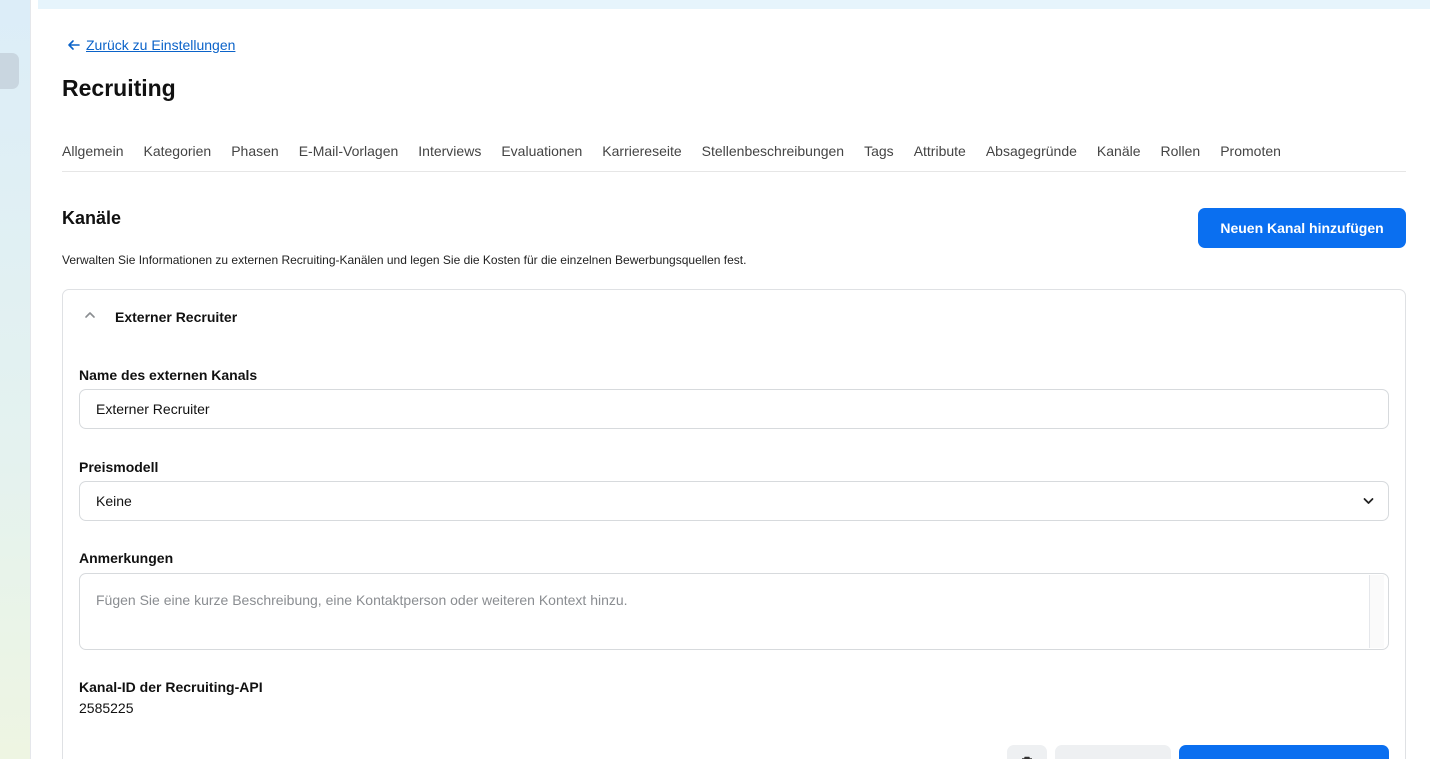 The image size is (1431, 759). What do you see at coordinates (114, 501) in the screenshot?
I see `pricing-model-value: Keine` at bounding box center [114, 501].